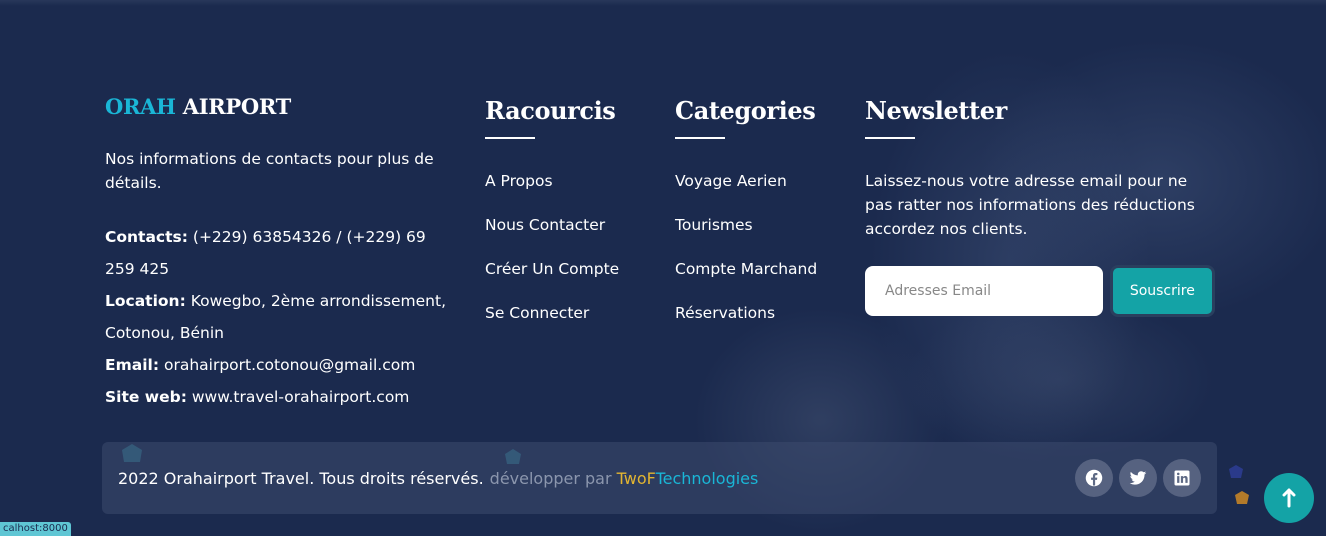  What do you see at coordinates (519, 181) in the screenshot?
I see `link-about: A Propos` at bounding box center [519, 181].